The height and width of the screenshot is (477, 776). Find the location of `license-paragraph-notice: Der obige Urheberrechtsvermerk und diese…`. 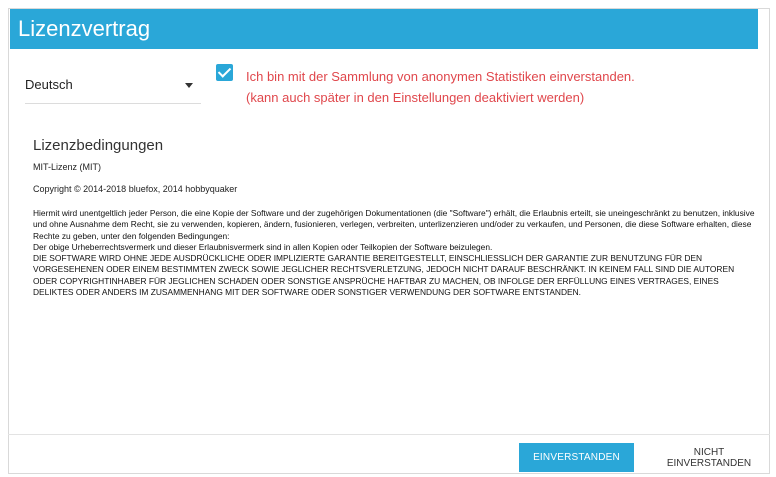

license-paragraph-notice: Der obige Urheberrechtsvermerk und diese… is located at coordinates (263, 246).